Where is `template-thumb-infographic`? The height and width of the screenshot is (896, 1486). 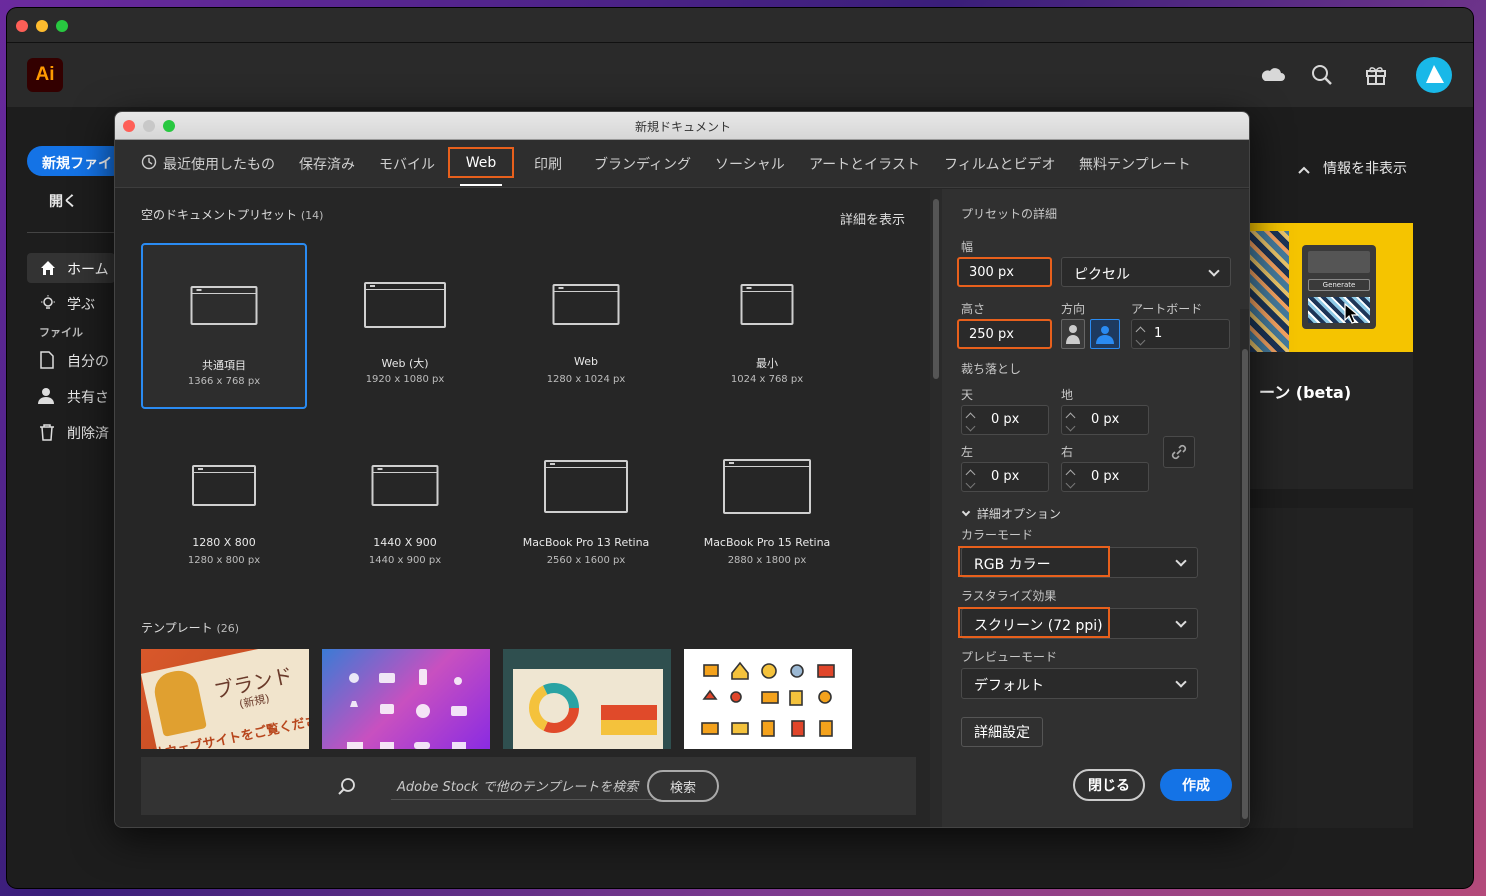
template-thumb-infographic is located at coordinates (587, 699).